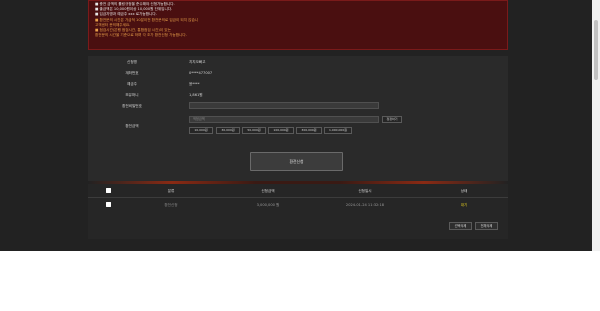  I want to click on row-status: 대기, so click(464, 205).